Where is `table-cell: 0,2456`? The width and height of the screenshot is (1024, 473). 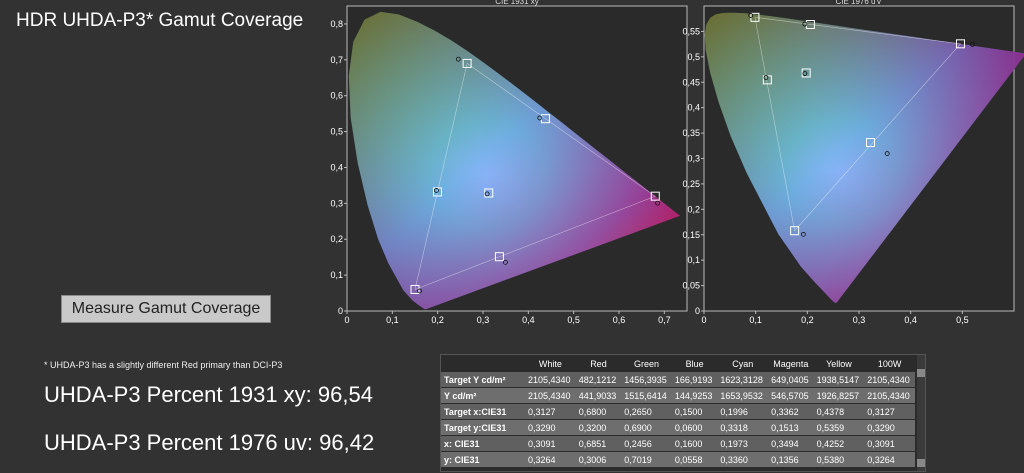 table-cell: 0,2456 is located at coordinates (646, 443).